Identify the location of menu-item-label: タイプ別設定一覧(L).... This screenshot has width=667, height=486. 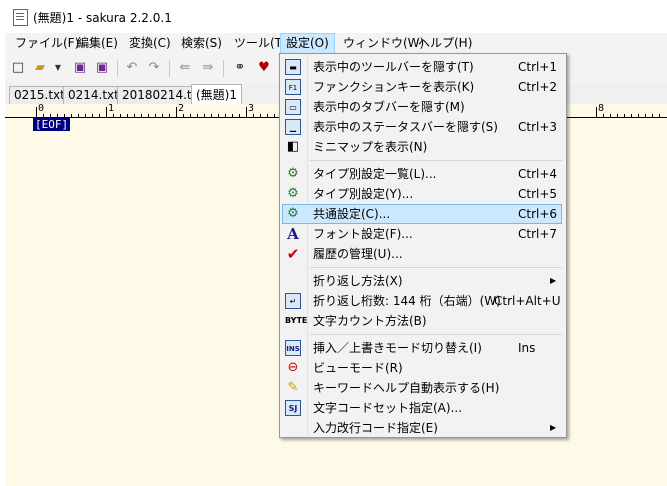
(375, 174).